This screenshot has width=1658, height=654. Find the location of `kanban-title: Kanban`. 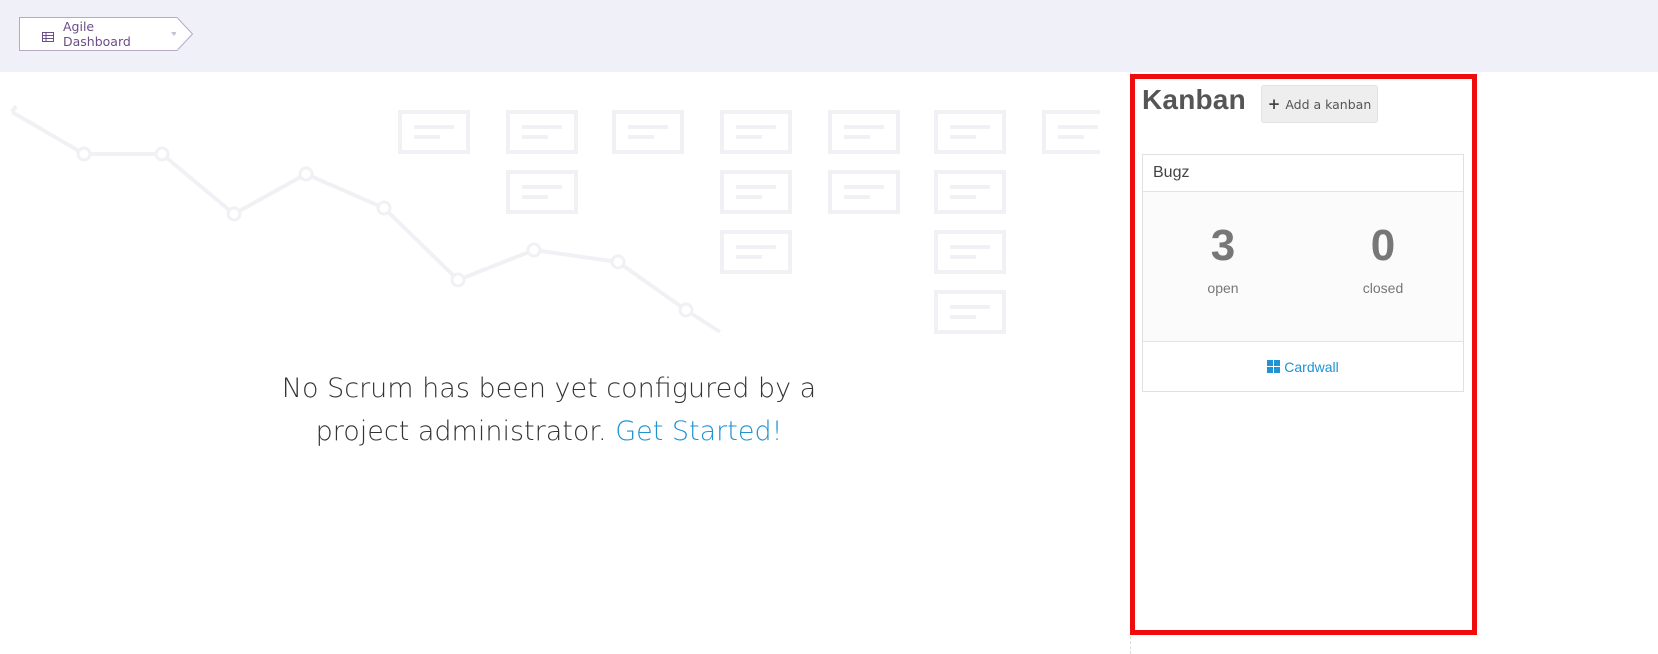

kanban-title: Kanban is located at coordinates (1194, 99).